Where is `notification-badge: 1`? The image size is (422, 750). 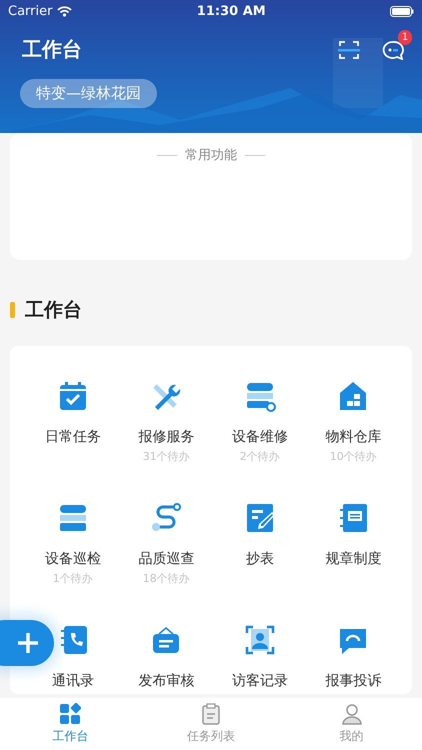 notification-badge: 1 is located at coordinates (405, 37).